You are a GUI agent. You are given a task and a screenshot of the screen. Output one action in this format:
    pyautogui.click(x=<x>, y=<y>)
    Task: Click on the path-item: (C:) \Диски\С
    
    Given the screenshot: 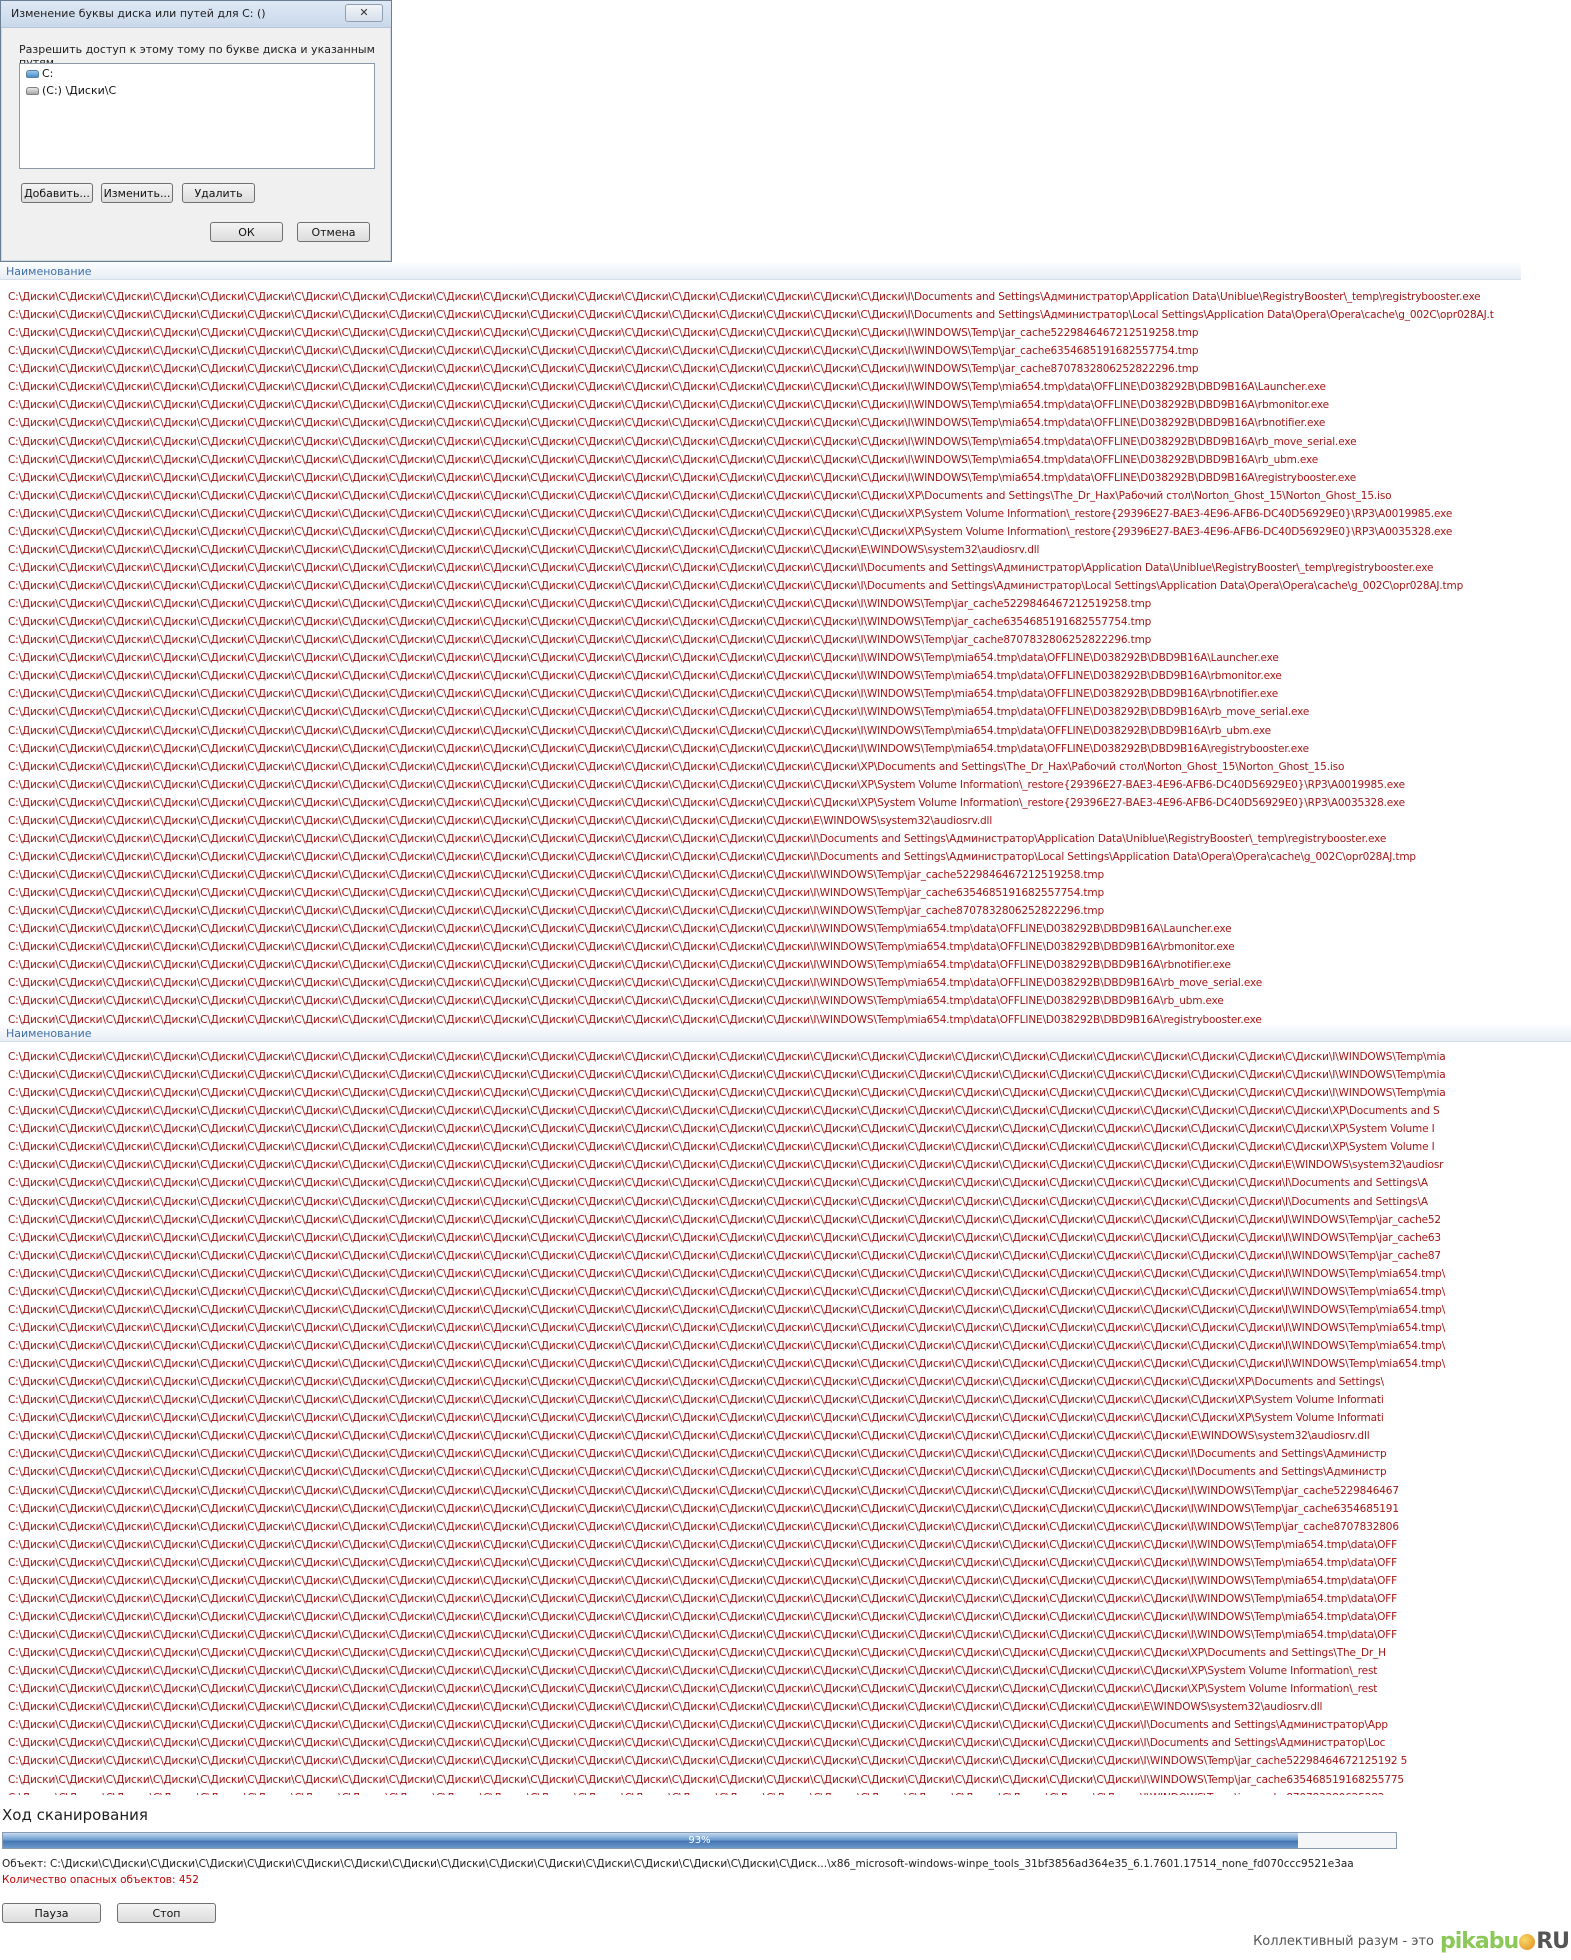 What is the action you would take?
    pyautogui.click(x=197, y=90)
    